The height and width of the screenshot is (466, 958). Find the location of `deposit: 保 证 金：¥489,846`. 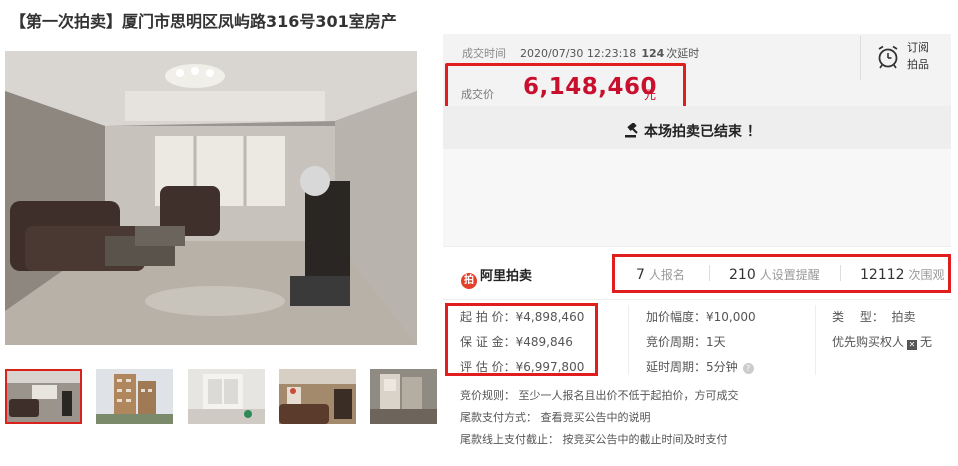

deposit: 保 证 金：¥489,846 is located at coordinates (516, 342).